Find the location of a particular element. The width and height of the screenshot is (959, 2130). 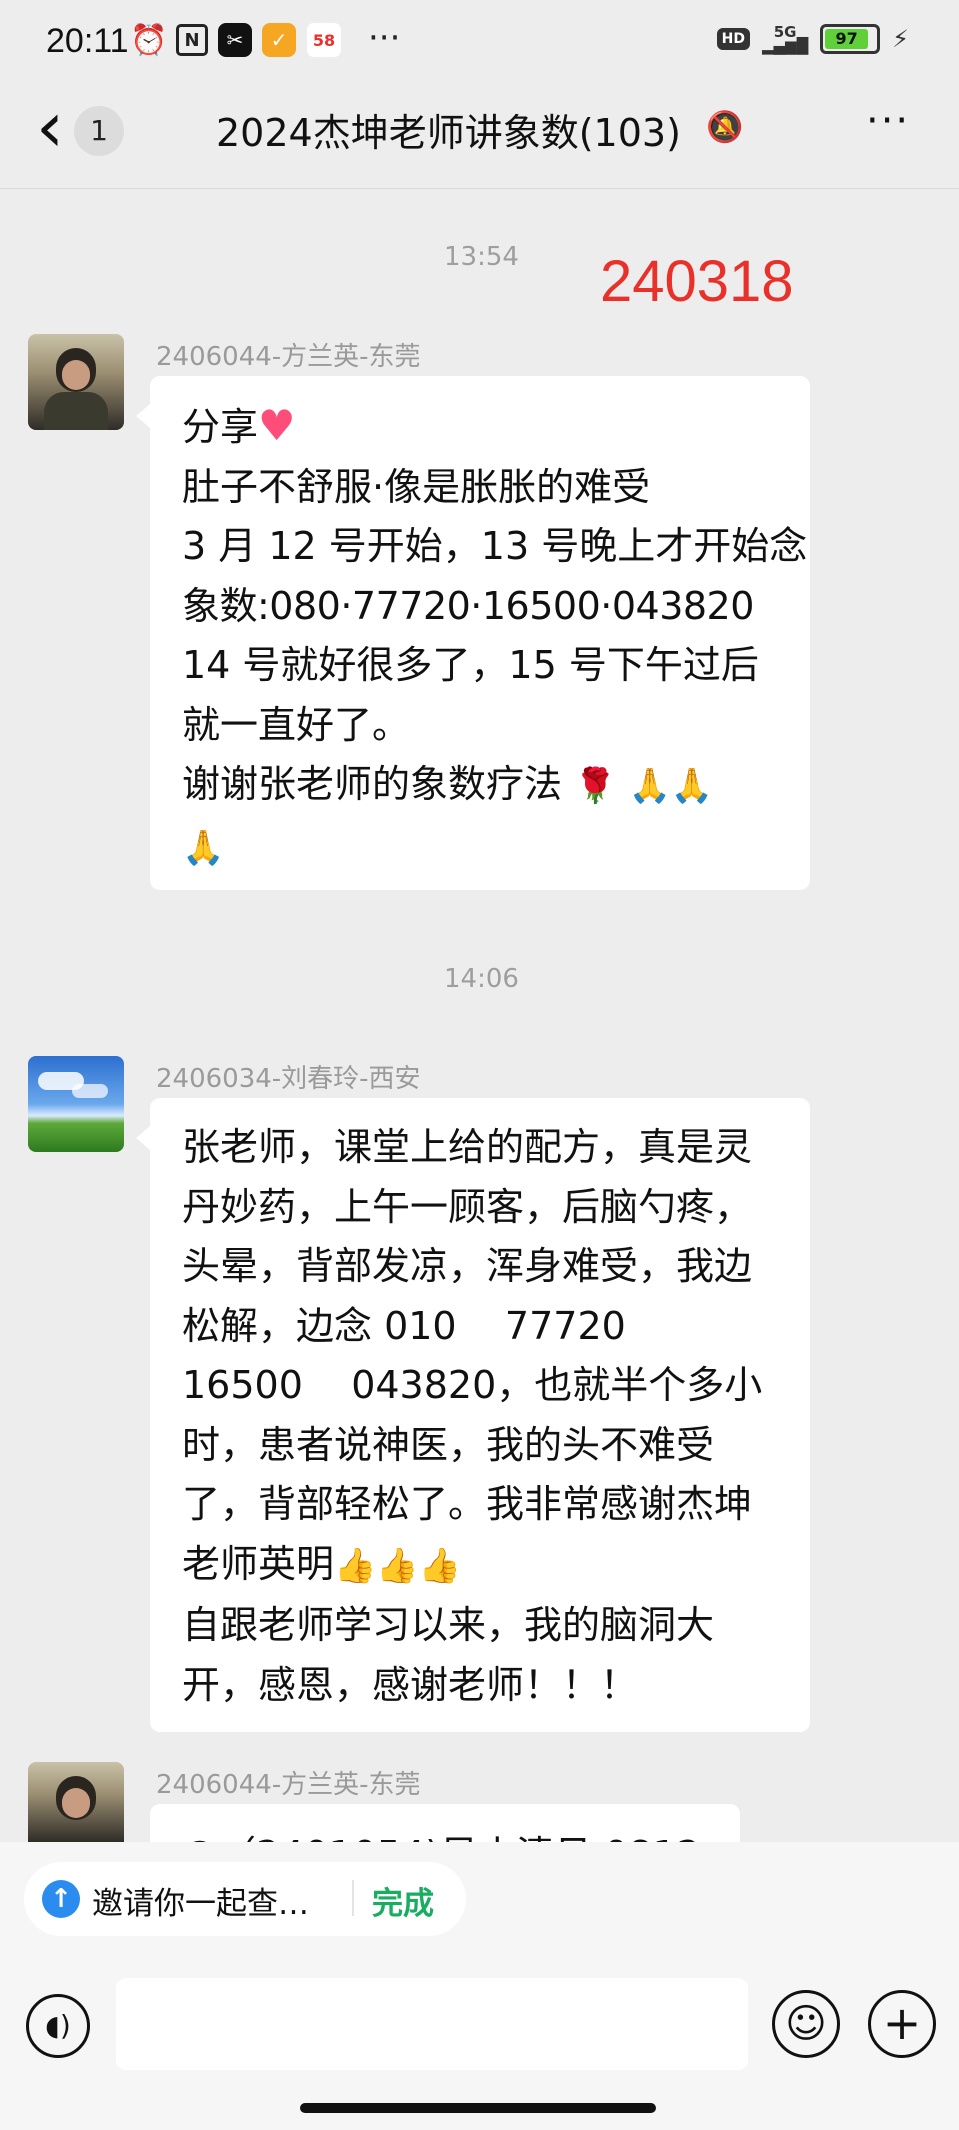

message-line: 开，感恩，感谢老师！！！ is located at coordinates (410, 1684).